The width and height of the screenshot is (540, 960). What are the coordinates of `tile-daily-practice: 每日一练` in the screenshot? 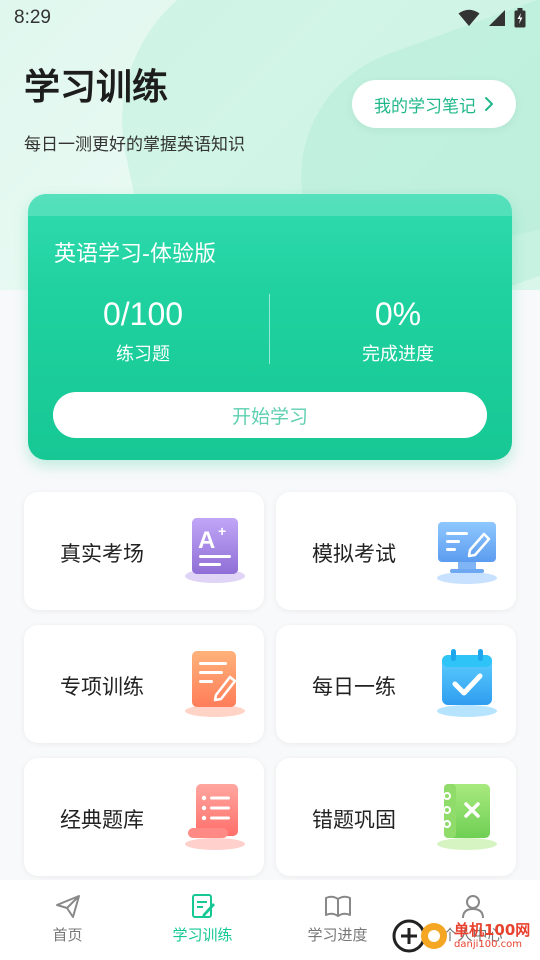 It's located at (396, 684).